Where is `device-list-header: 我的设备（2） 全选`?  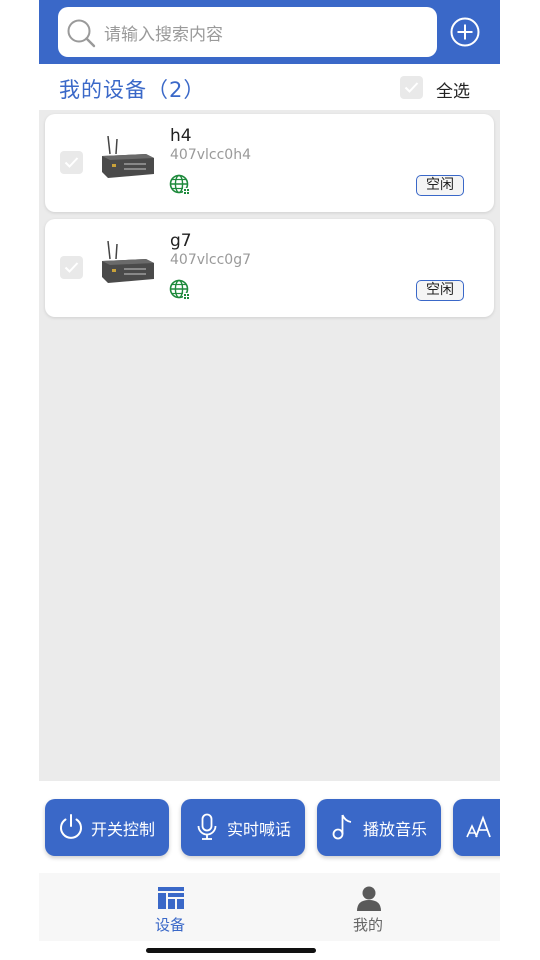
device-list-header: 我的设备（2） 全选 is located at coordinates (269, 87).